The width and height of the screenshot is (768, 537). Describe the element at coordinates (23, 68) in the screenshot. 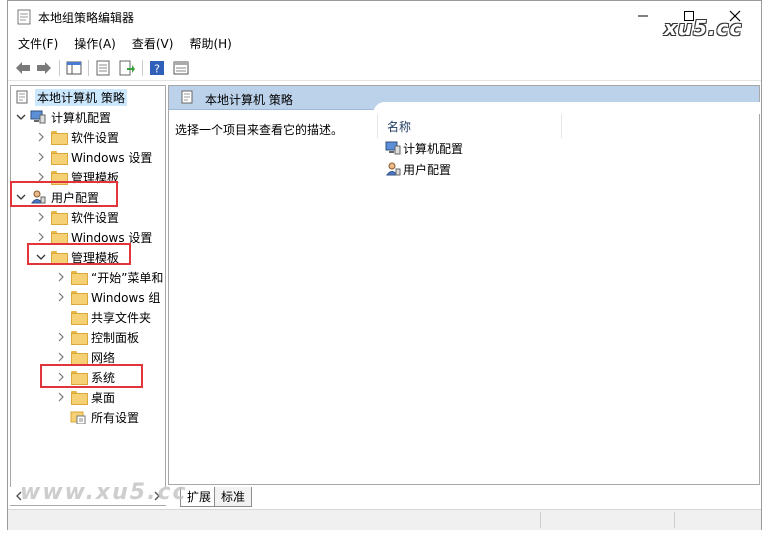

I see `back-arrow-icon` at that location.